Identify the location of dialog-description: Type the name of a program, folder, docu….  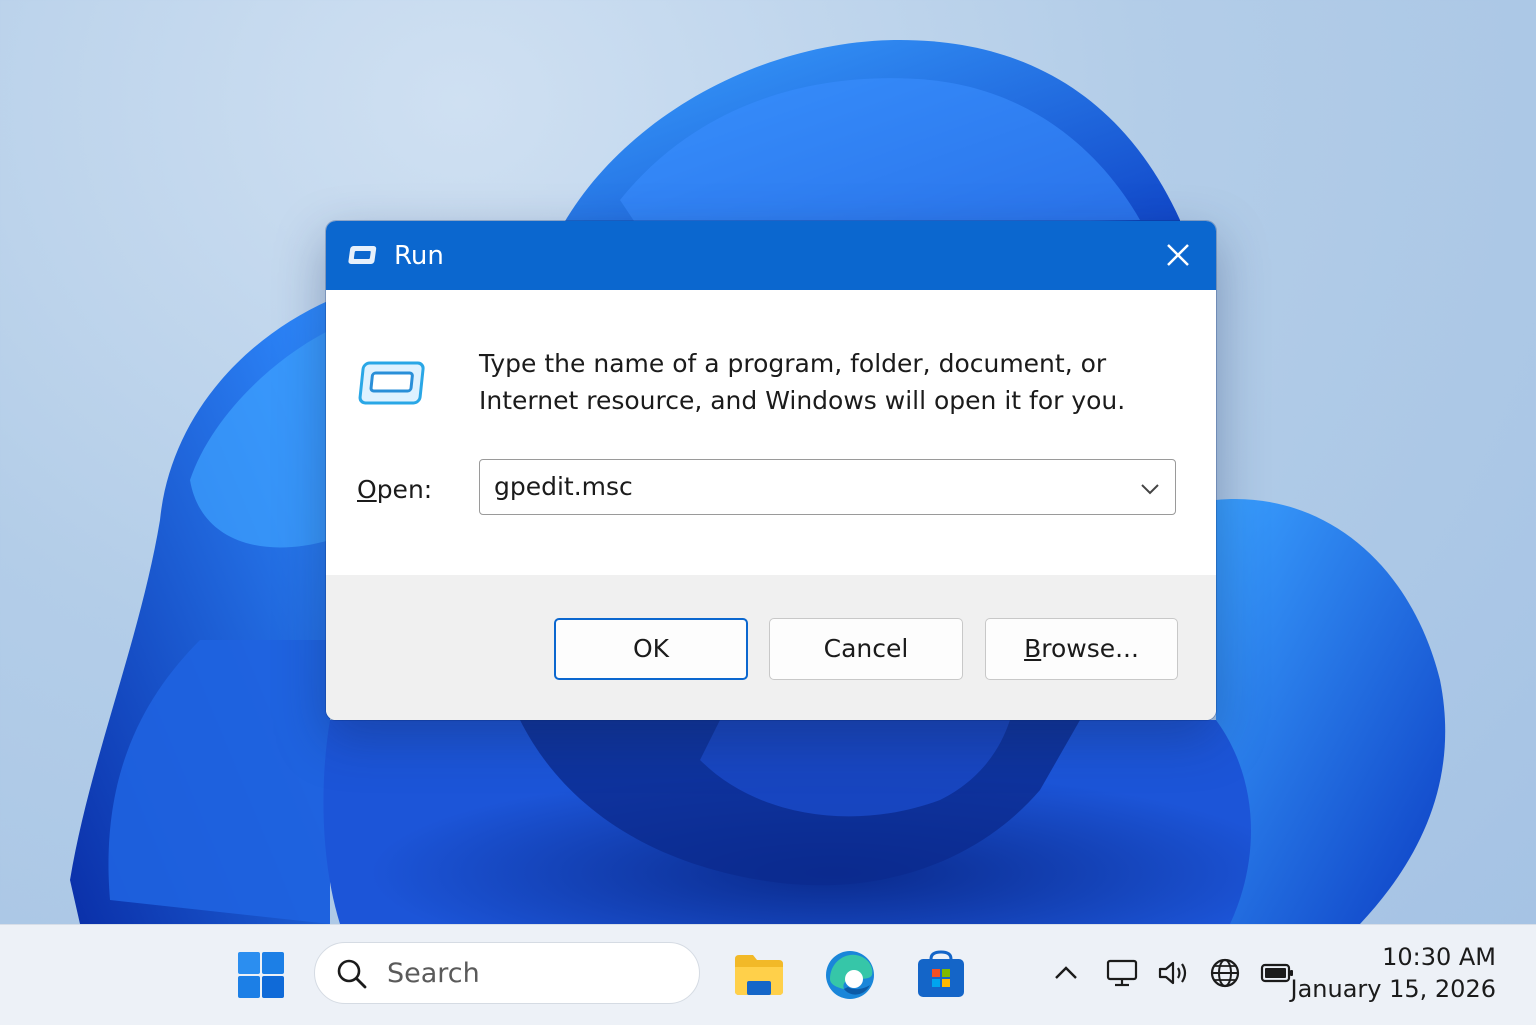
(802, 382).